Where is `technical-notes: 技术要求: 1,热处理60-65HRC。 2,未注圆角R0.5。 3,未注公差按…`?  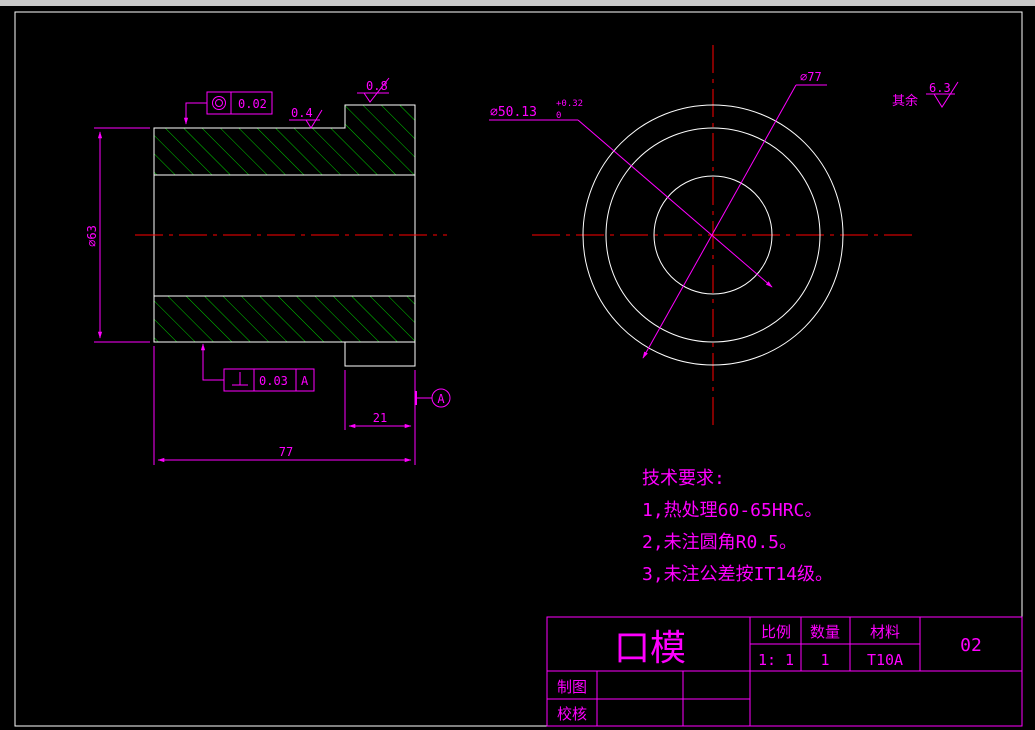
technical-notes: 技术要求: 1,热处理60-65HRC。 2,未注圆角R0.5。 3,未注公差按… is located at coordinates (737, 526).